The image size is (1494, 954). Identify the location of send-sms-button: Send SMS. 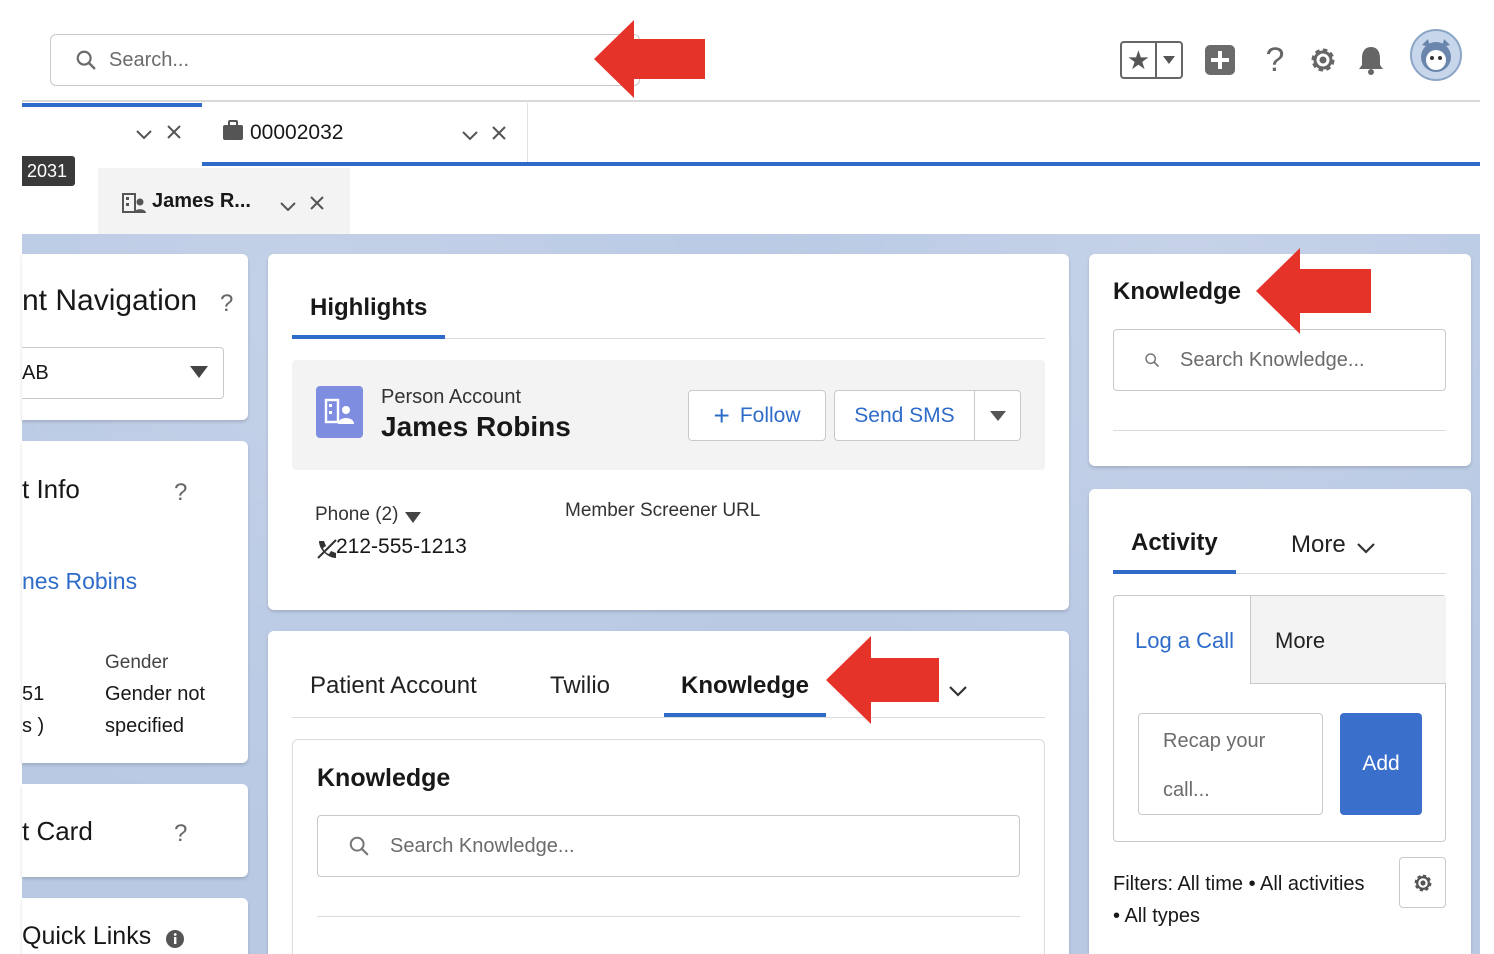
(904, 415).